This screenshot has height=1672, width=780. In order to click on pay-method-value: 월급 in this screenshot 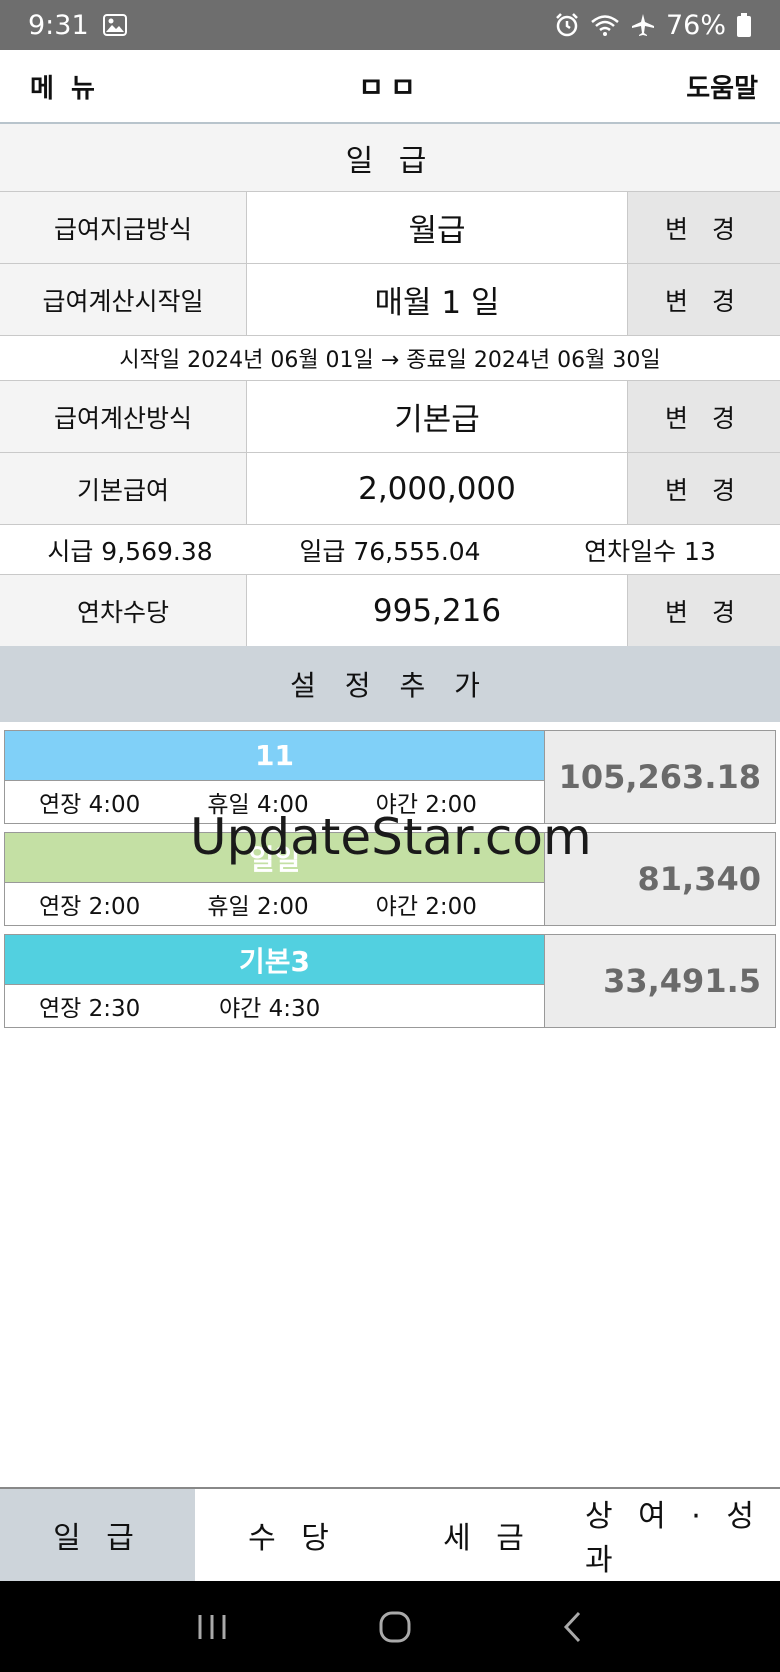, I will do `click(437, 227)`.